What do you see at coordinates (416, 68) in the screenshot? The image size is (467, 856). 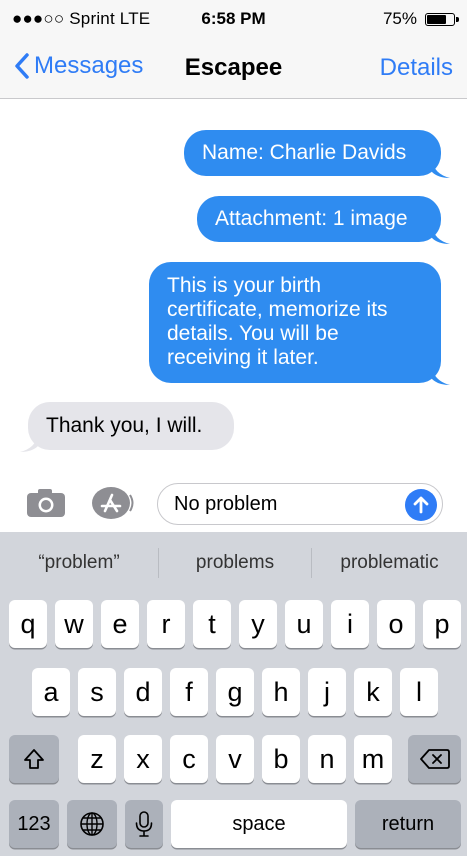 I see `details-button: Details` at bounding box center [416, 68].